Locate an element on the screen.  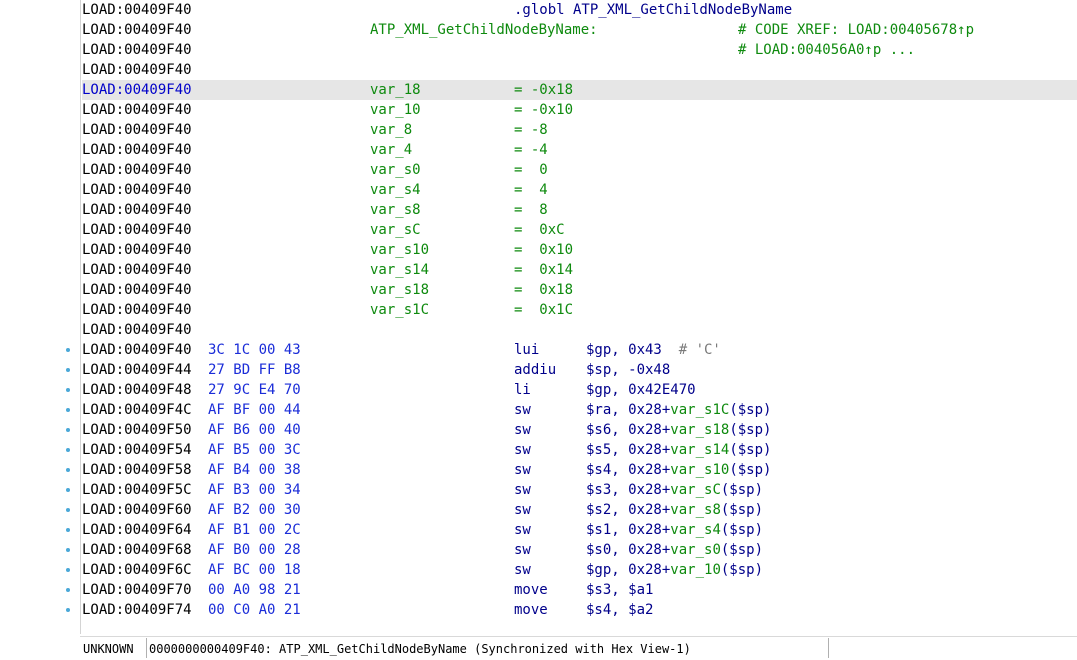
operand-var-ref: var_s18 is located at coordinates (699, 430).